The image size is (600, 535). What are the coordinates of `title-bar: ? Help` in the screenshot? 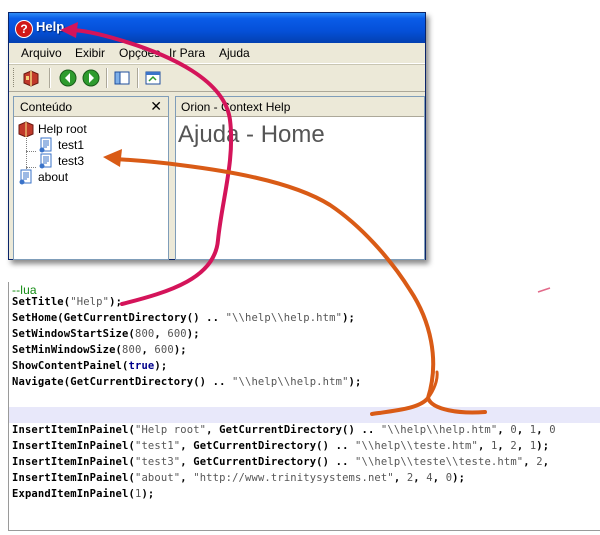 It's located at (217, 28).